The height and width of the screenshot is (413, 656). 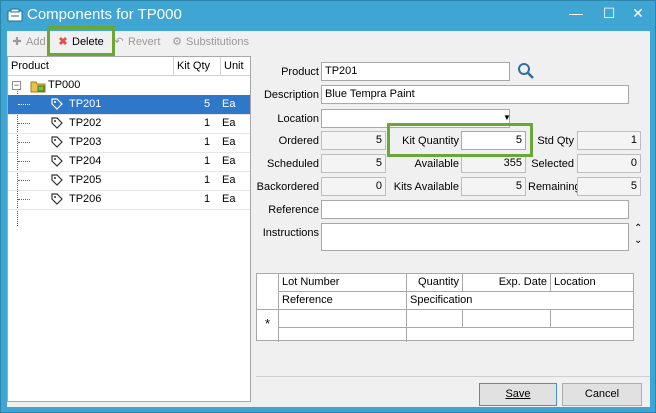 What do you see at coordinates (207, 104) in the screenshot?
I see `item-qty: 5` at bounding box center [207, 104].